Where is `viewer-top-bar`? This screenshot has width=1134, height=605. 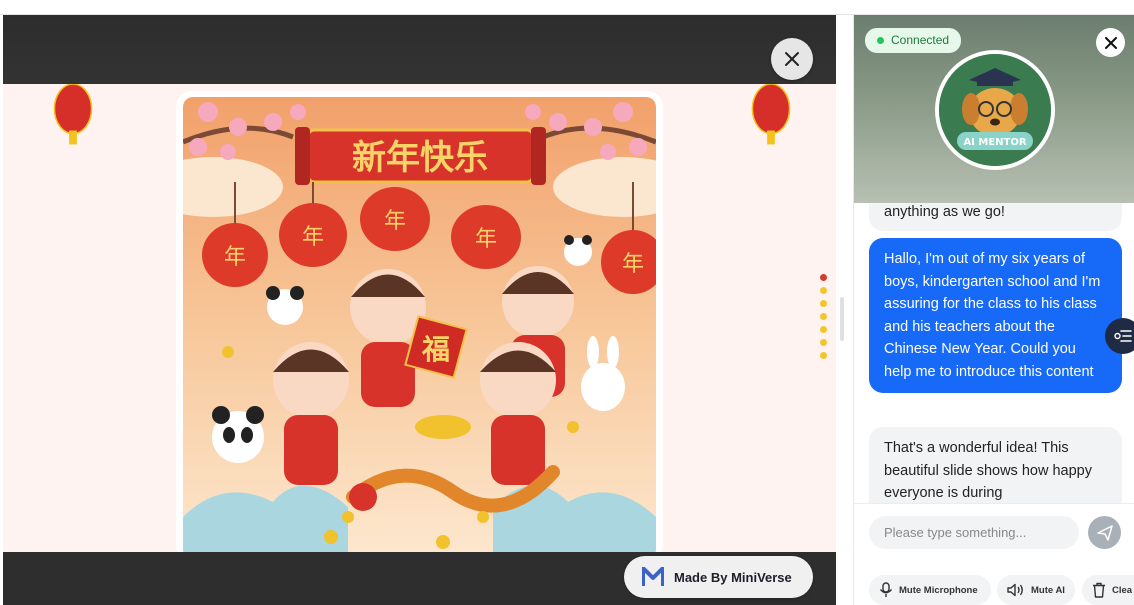 viewer-top-bar is located at coordinates (419, 49).